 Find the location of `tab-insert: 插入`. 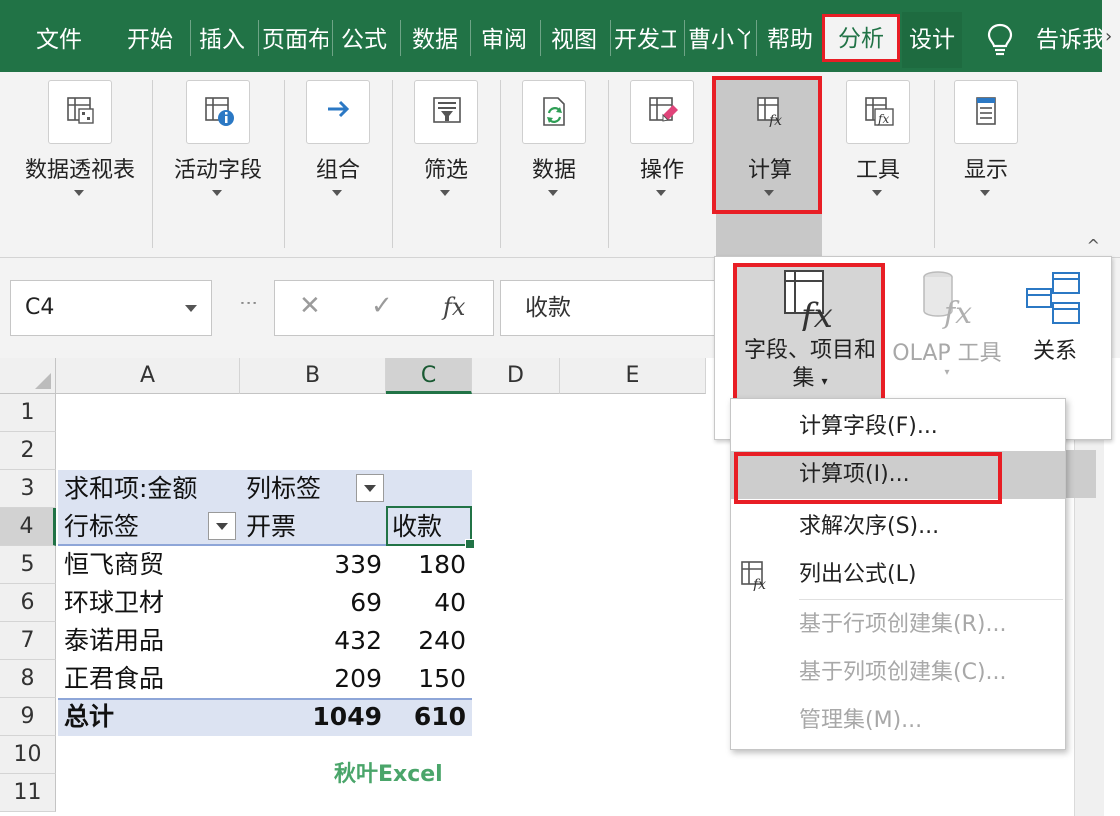

tab-insert: 插入 is located at coordinates (222, 40).